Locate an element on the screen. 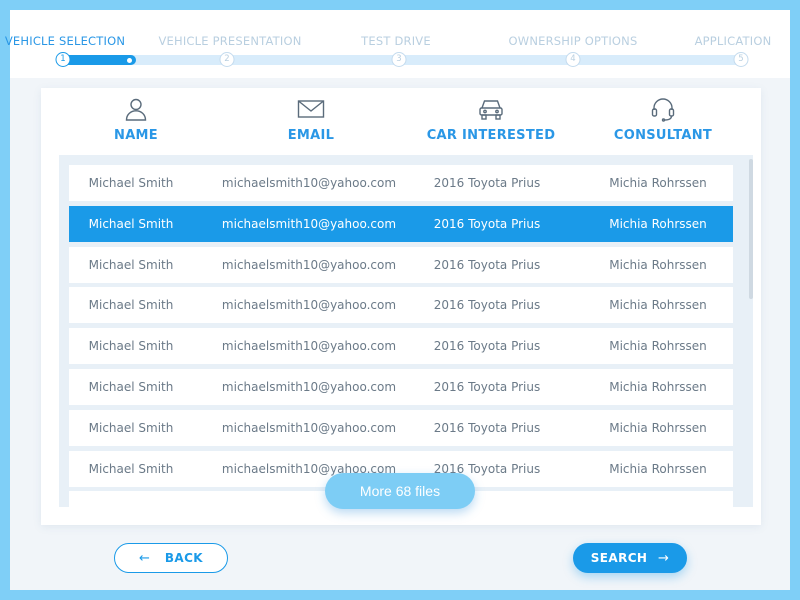  search-button: SEARCH → is located at coordinates (630, 558).